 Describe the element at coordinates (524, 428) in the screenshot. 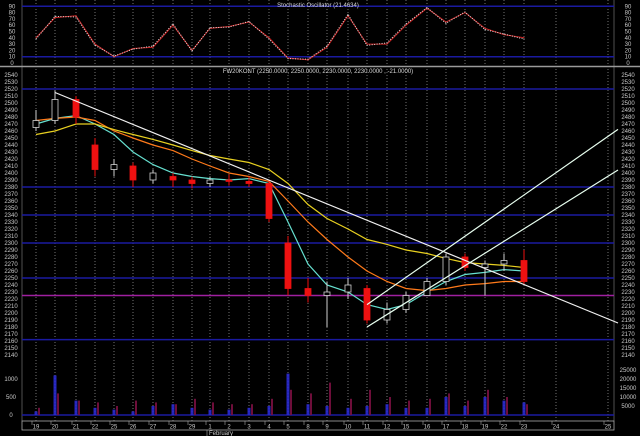

I see `date-tick-label: 23` at that location.